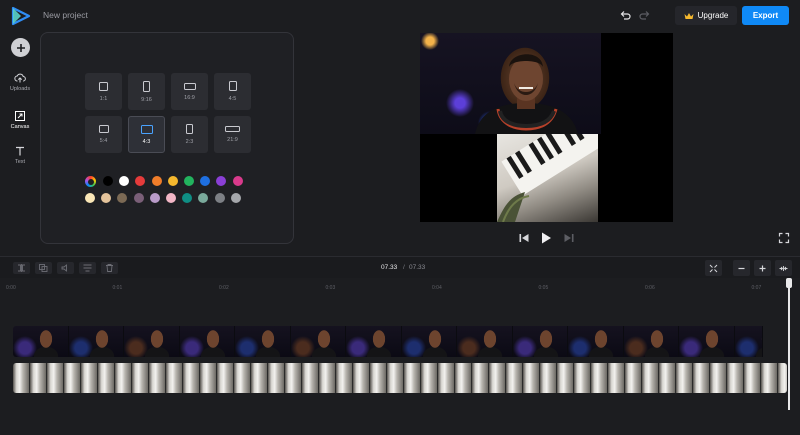 The image size is (800, 435). Describe the element at coordinates (625, 15) in the screenshot. I see `undo-icon` at that location.